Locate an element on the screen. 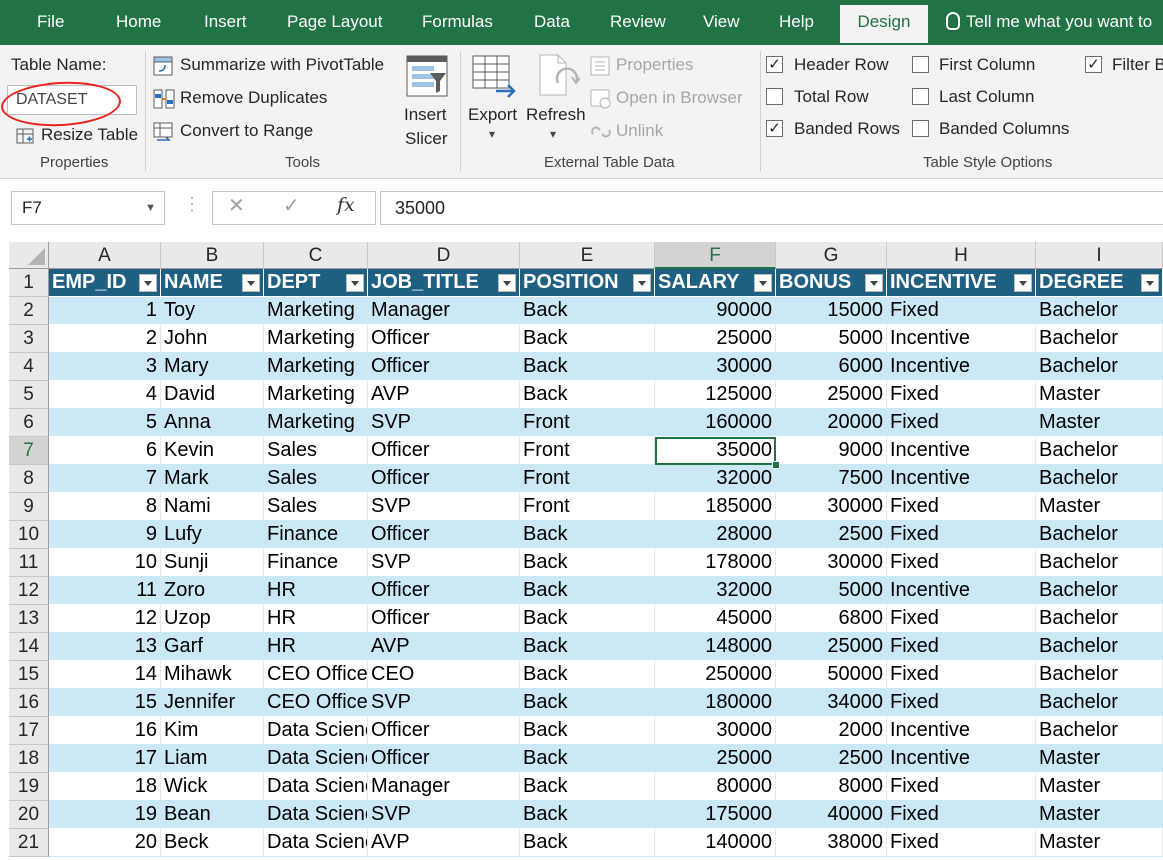  tab-formulas: Formulas is located at coordinates (457, 22).